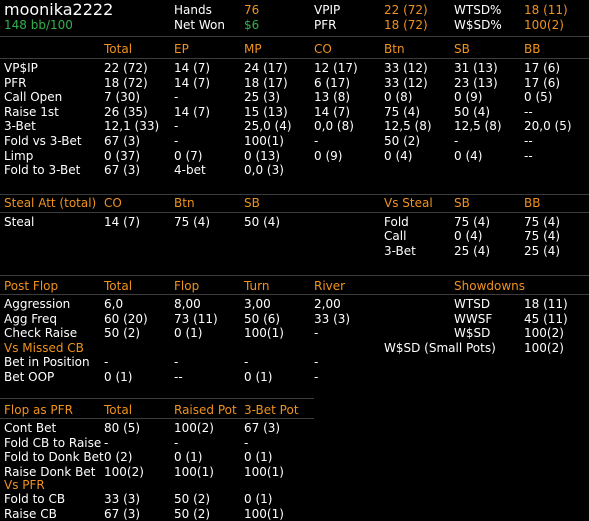 Image resolution: width=589 pixels, height=521 pixels. What do you see at coordinates (126, 82) in the screenshot?
I see `table-cell: 18 (72)` at bounding box center [126, 82].